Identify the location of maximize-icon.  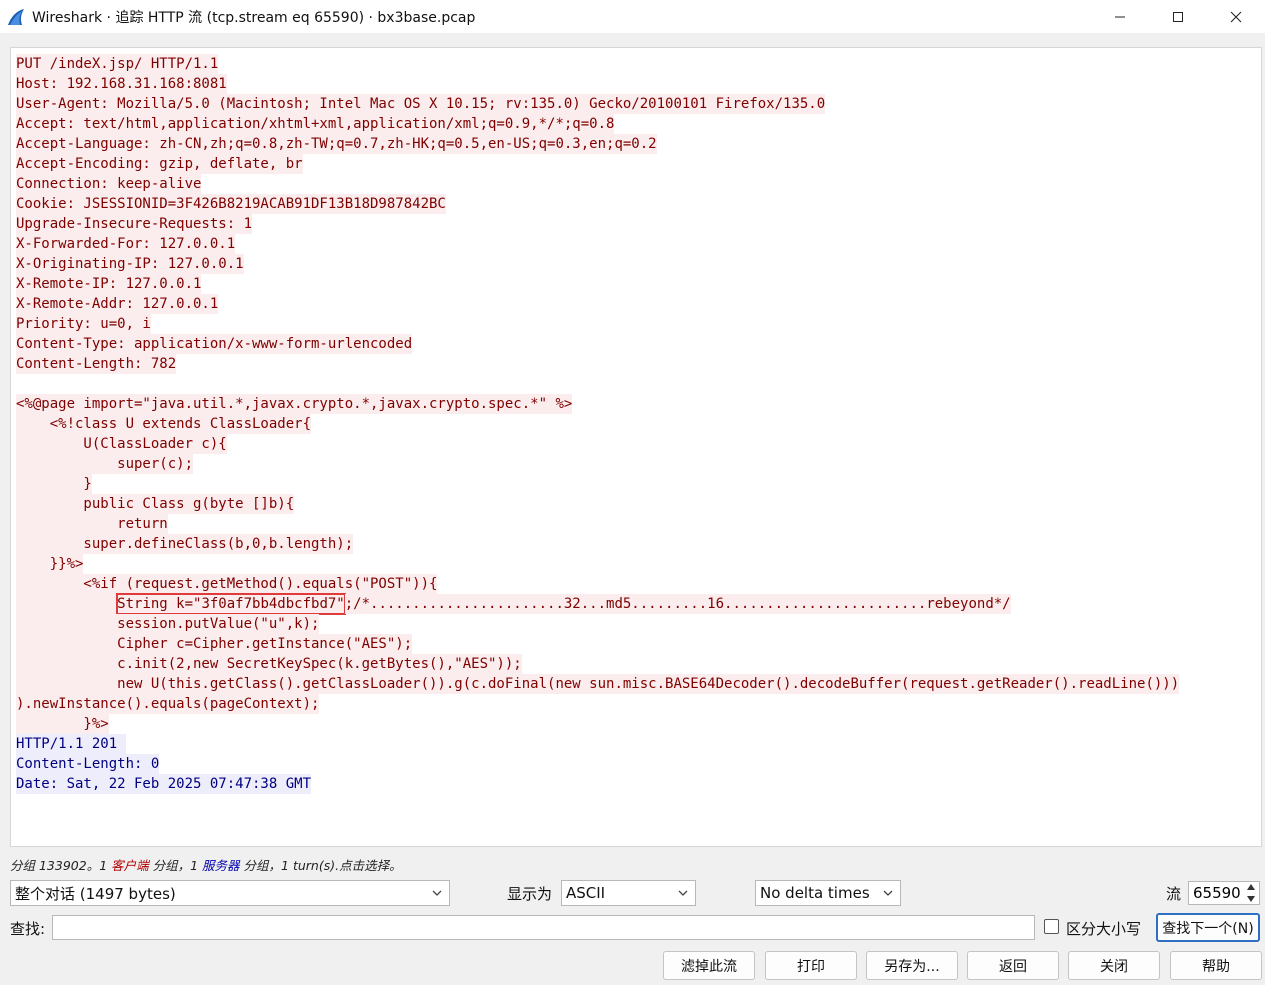
(1178, 16).